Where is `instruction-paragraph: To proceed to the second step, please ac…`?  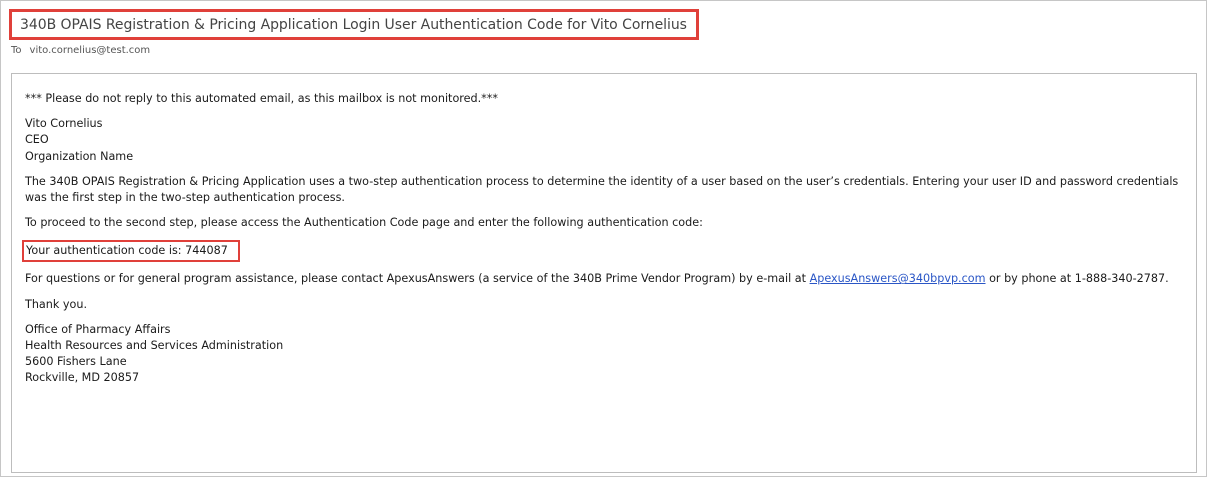 instruction-paragraph: To proceed to the second step, please ac… is located at coordinates (364, 223).